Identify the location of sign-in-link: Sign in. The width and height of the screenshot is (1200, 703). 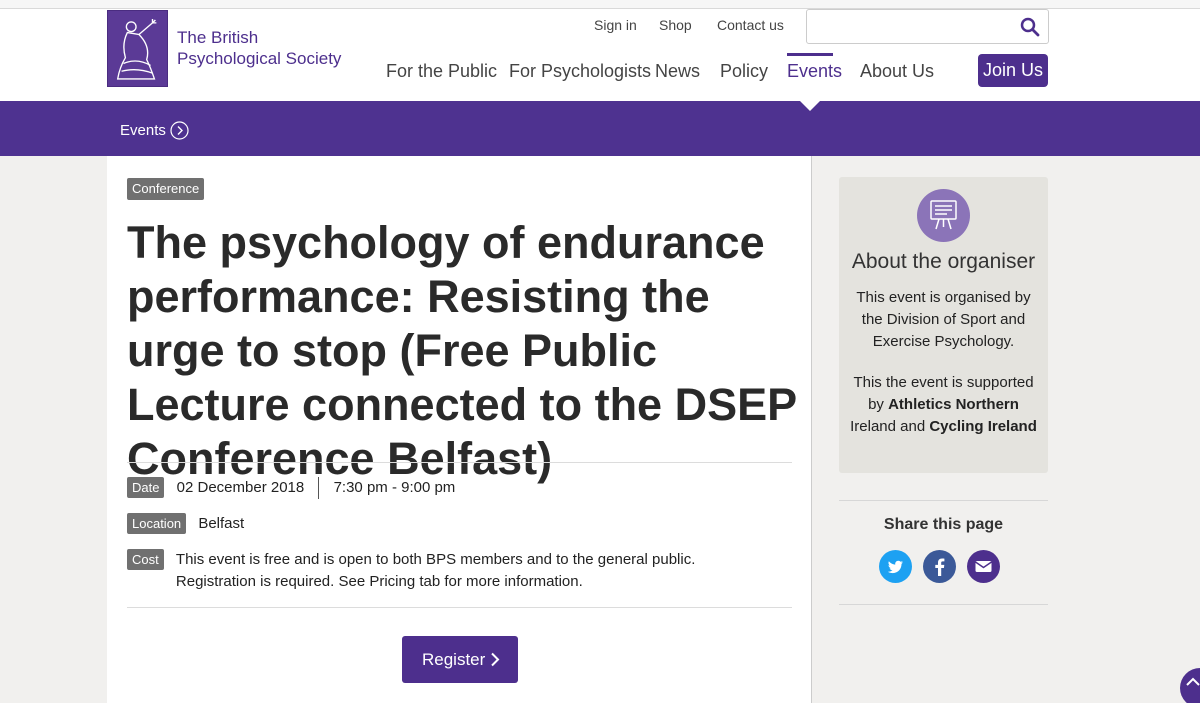
(615, 25).